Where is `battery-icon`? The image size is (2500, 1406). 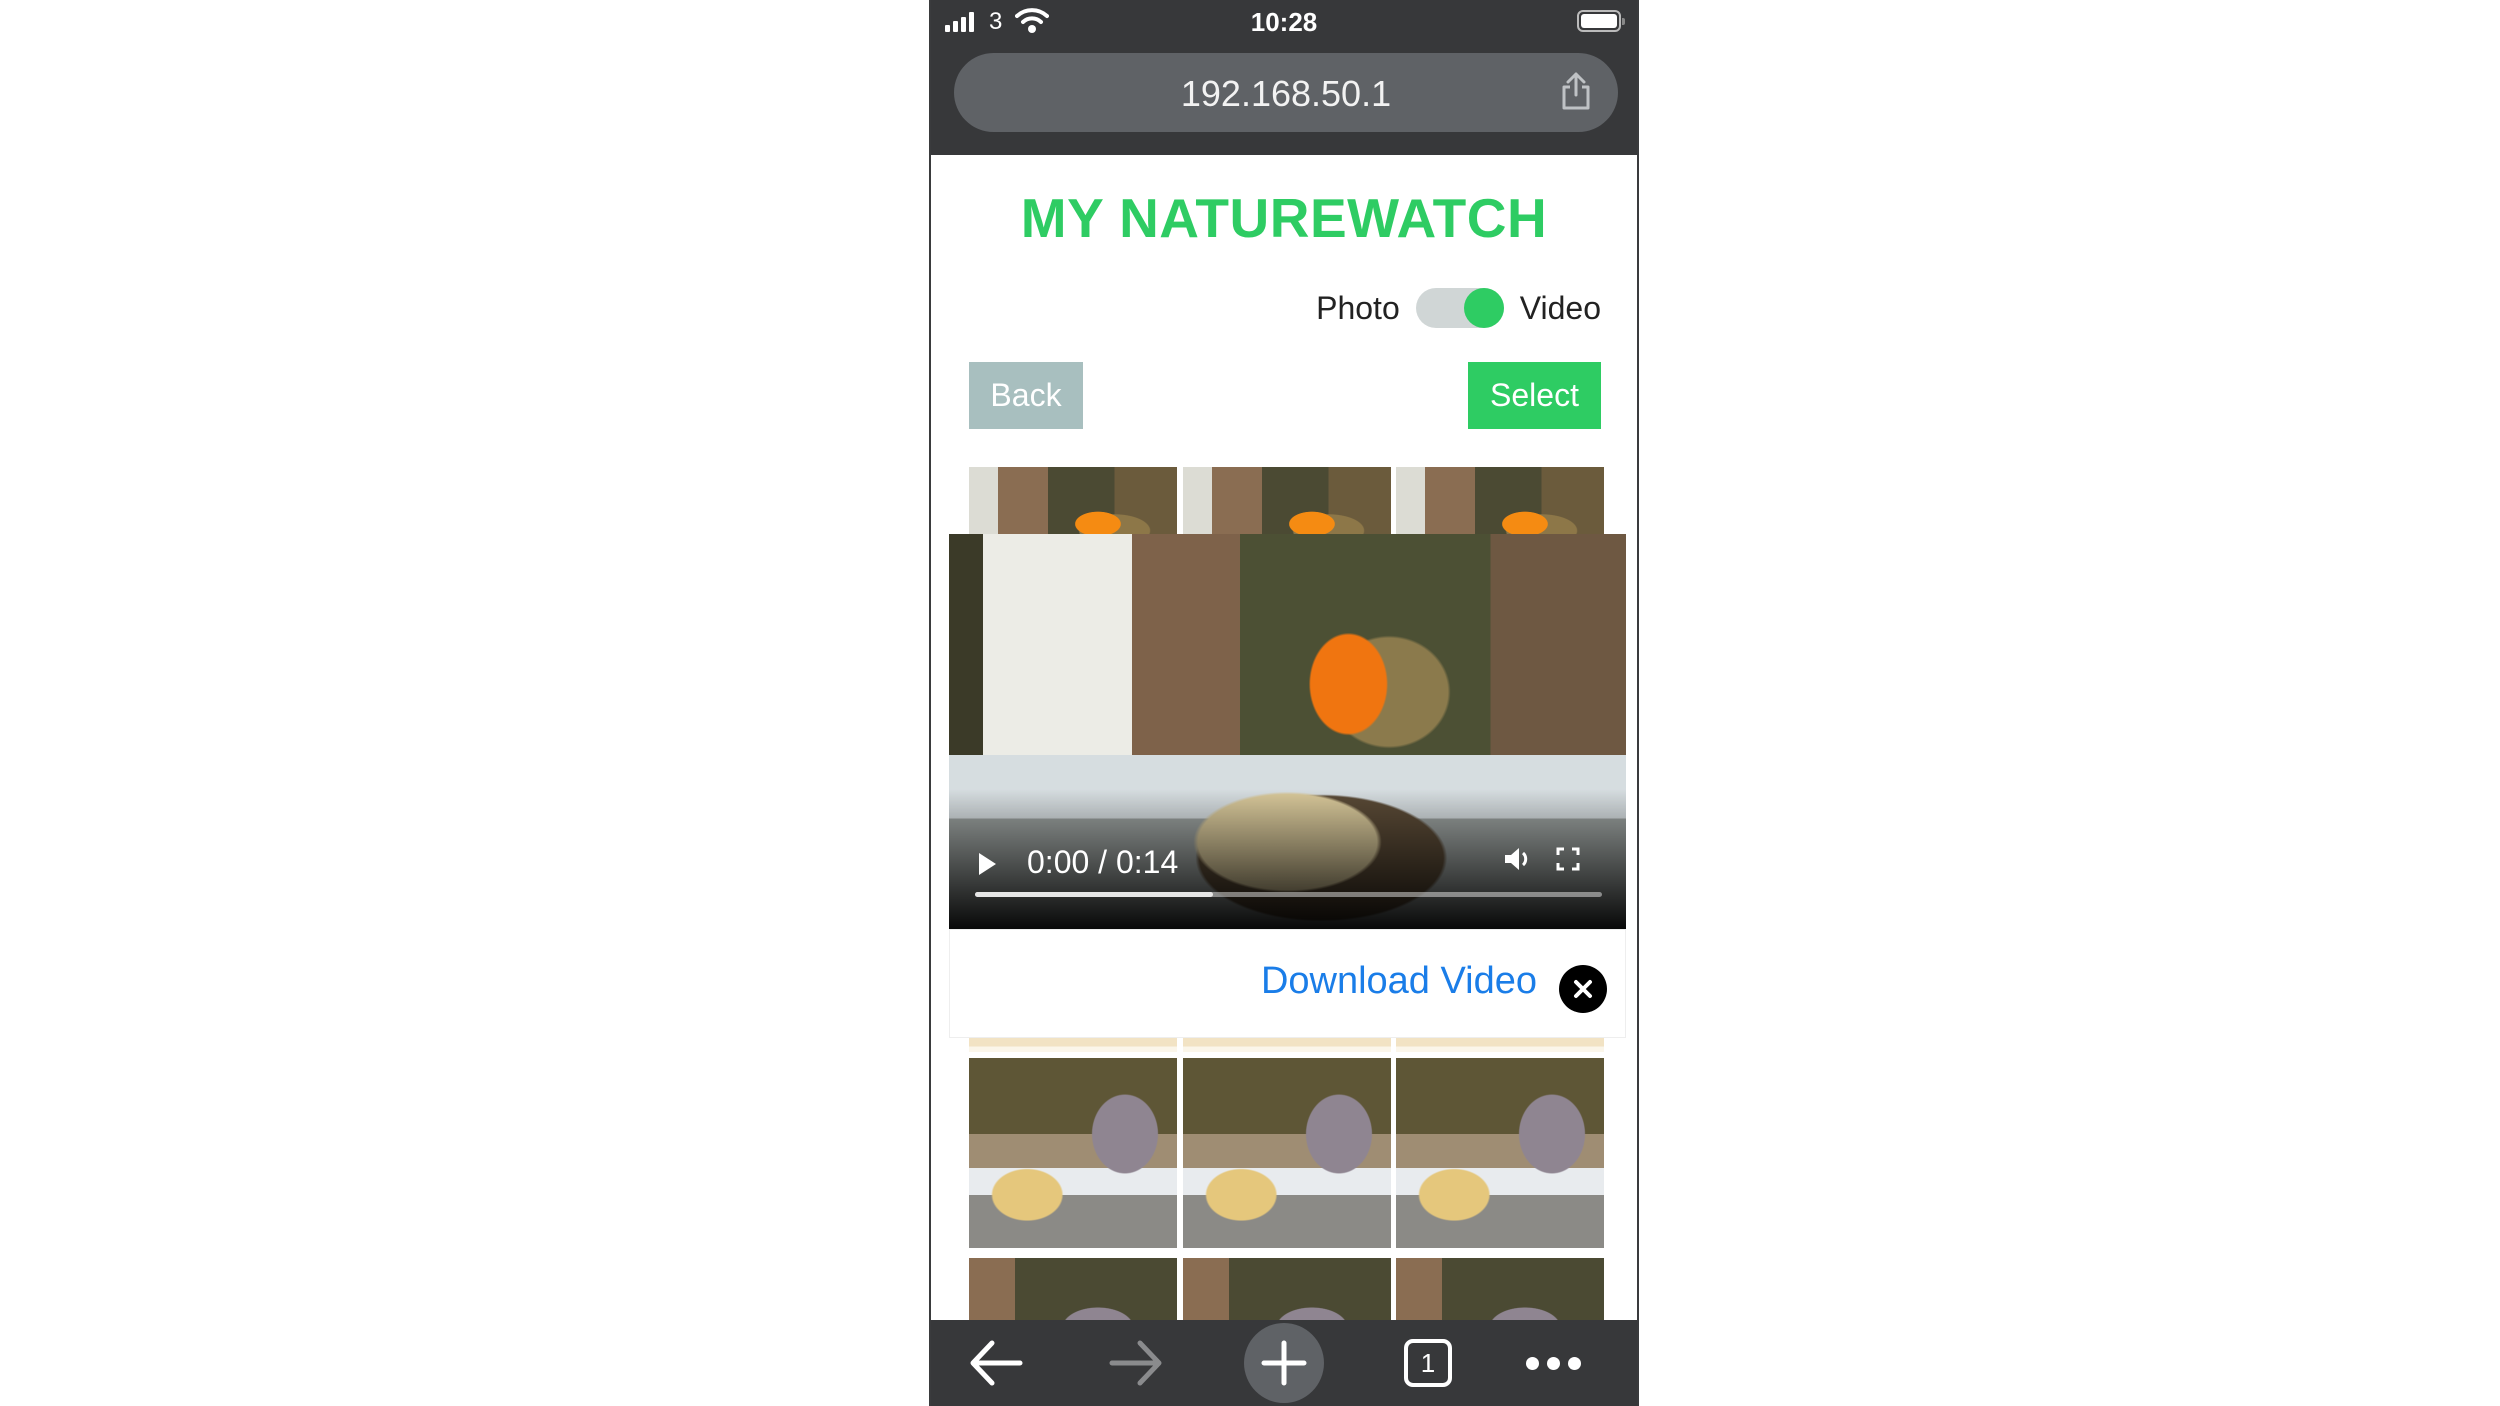 battery-icon is located at coordinates (1601, 21).